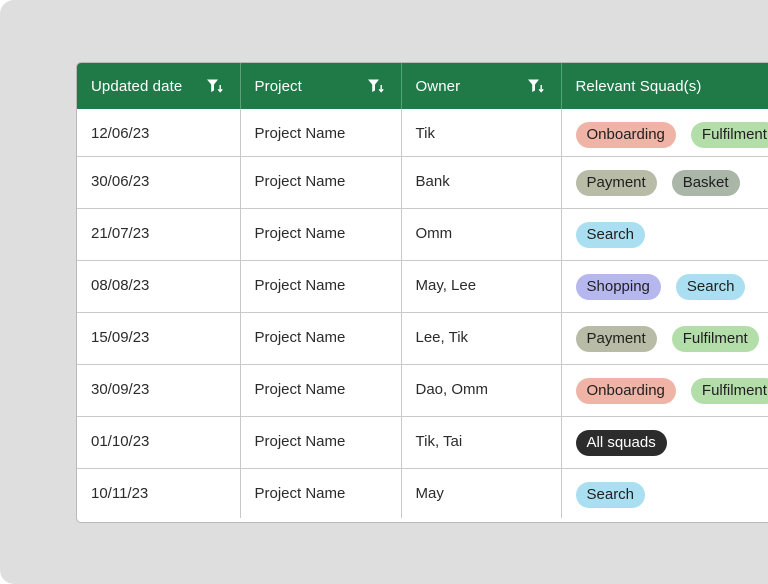  Describe the element at coordinates (618, 286) in the screenshot. I see `squad-tag-shopping: Shopping` at that location.